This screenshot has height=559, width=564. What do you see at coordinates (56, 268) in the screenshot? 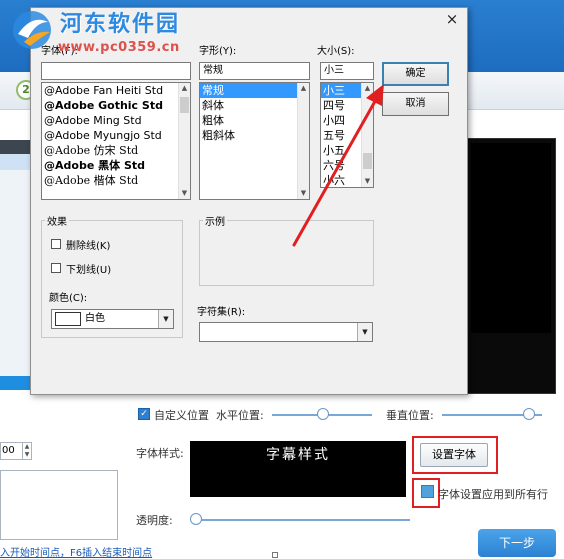
I see `underline-checkbox` at bounding box center [56, 268].